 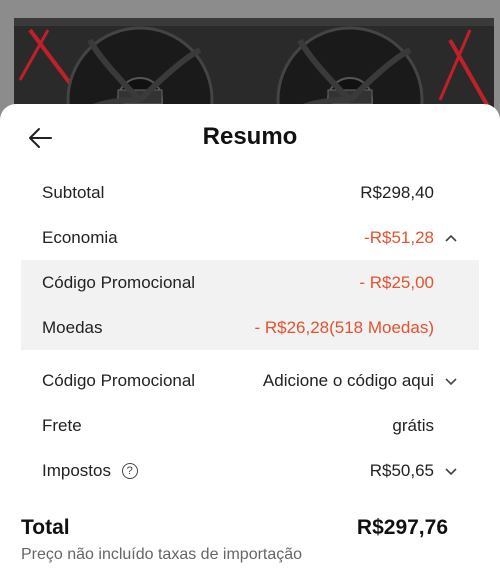 I want to click on sheet-header: Resumo, so click(x=250, y=137).